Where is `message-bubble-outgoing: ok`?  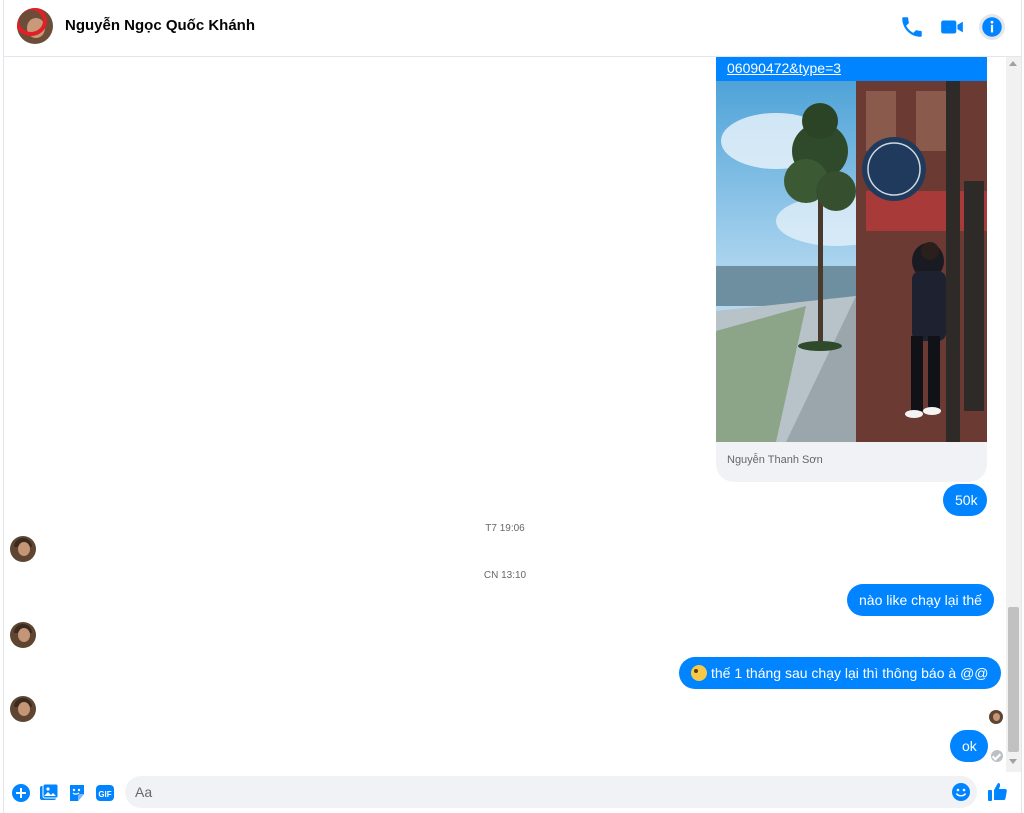
message-bubble-outgoing: ok is located at coordinates (969, 746).